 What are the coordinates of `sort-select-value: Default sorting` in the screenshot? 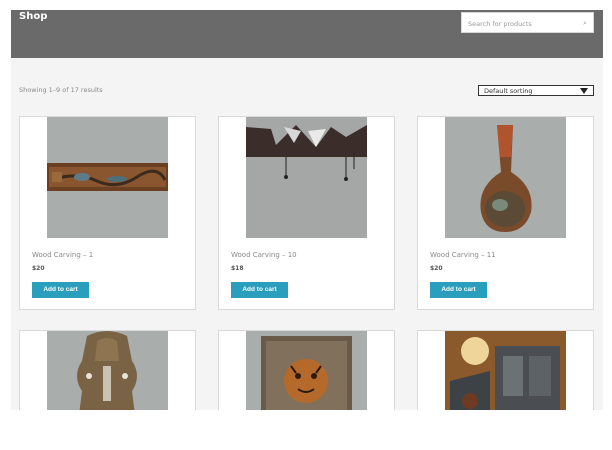 It's located at (508, 91).